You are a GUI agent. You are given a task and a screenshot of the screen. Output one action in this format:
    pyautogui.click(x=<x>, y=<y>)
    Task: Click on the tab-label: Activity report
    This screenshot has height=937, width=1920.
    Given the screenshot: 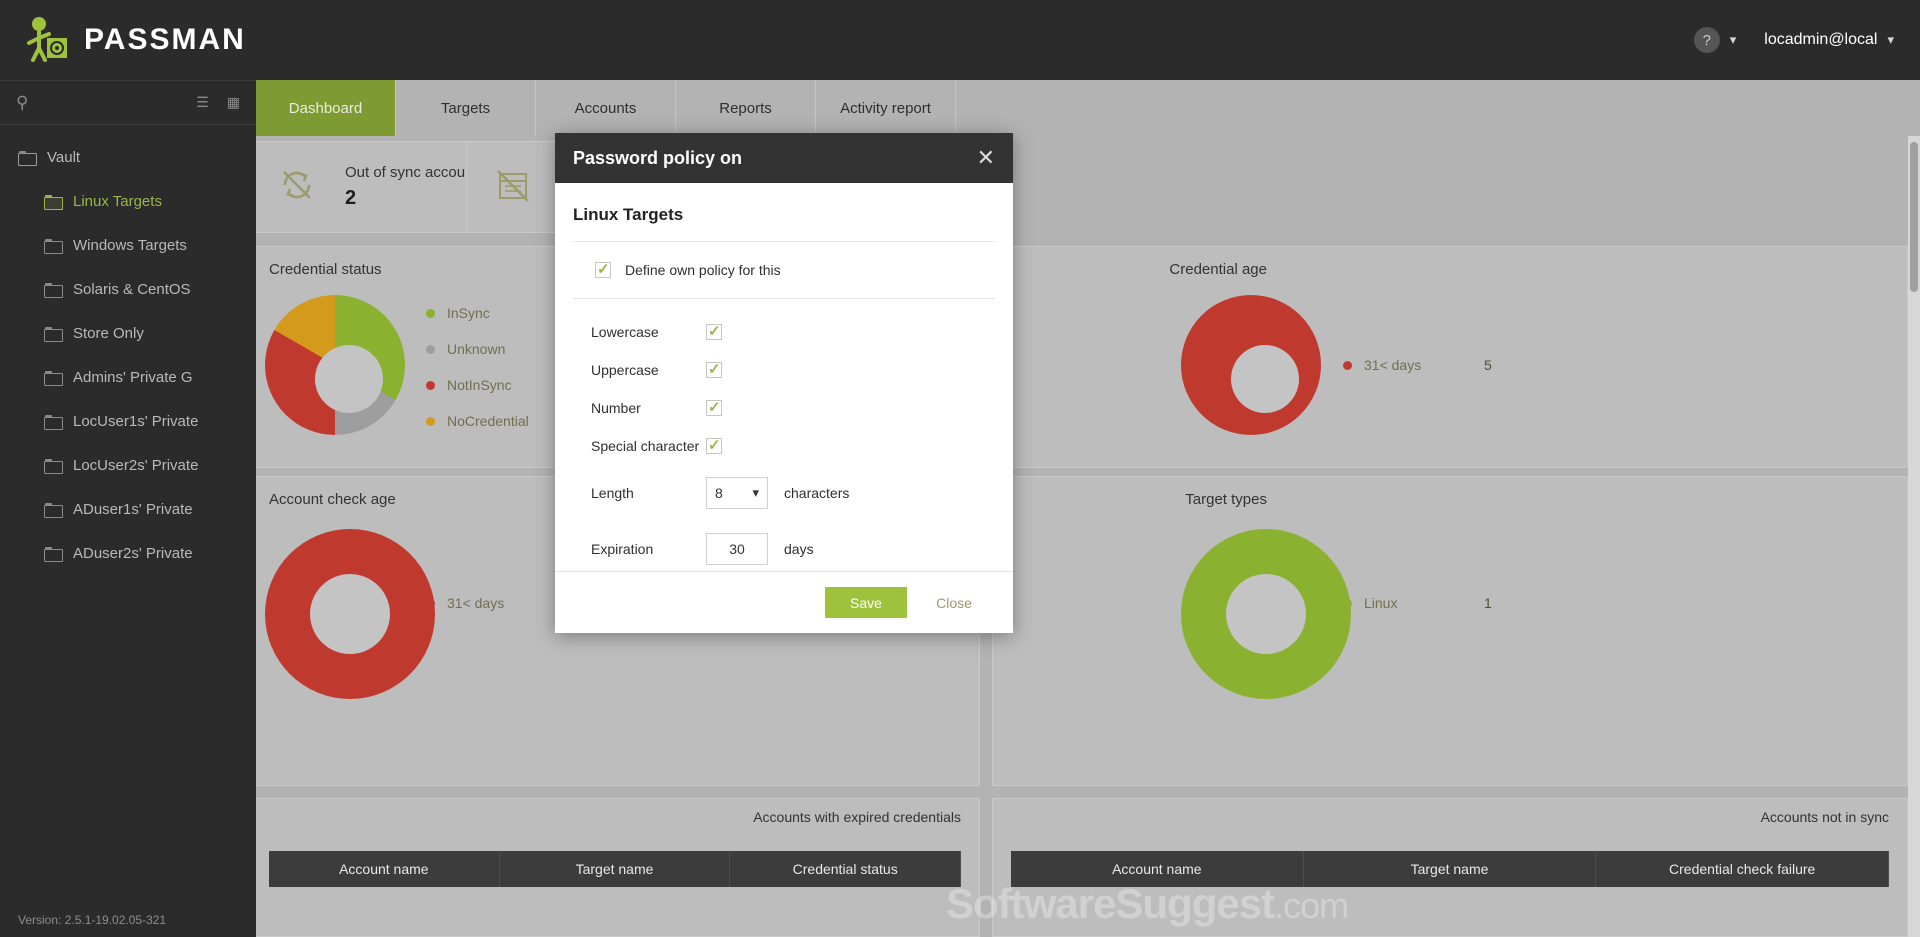 What is the action you would take?
    pyautogui.click(x=885, y=108)
    